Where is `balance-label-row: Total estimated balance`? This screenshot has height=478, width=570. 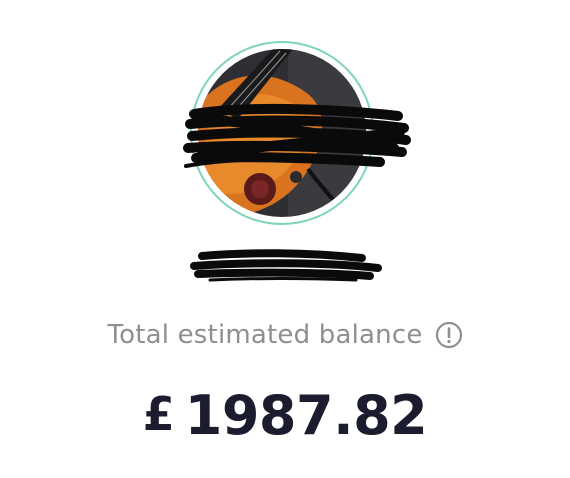 balance-label-row: Total estimated balance is located at coordinates (285, 335).